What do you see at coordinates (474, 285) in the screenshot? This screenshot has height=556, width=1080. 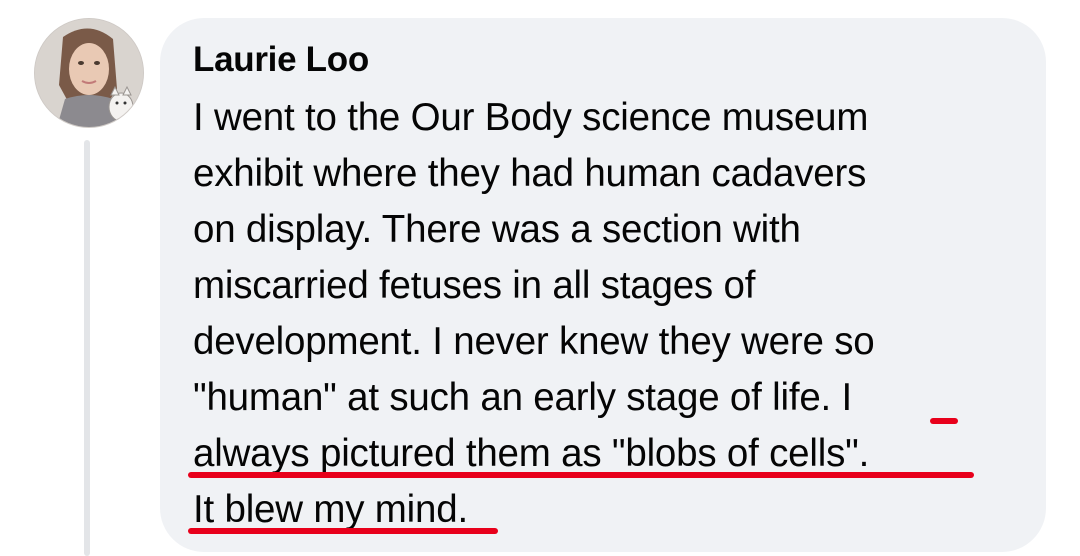 I see `comment-line: miscarried fetuses in all stages of` at bounding box center [474, 285].